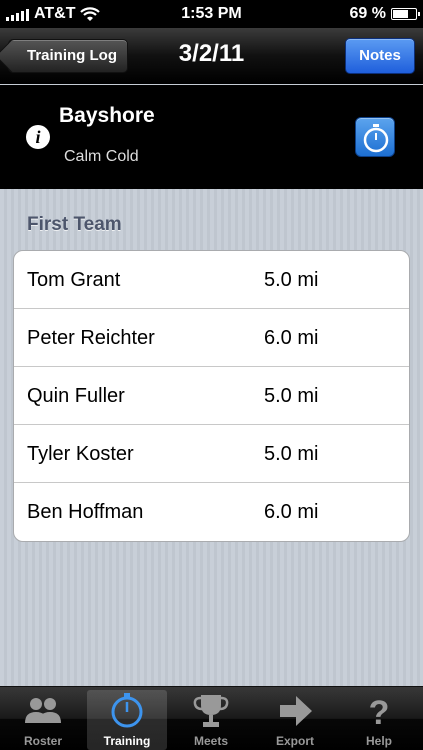  What do you see at coordinates (91, 338) in the screenshot?
I see `athlete-name: Peter Reichter` at bounding box center [91, 338].